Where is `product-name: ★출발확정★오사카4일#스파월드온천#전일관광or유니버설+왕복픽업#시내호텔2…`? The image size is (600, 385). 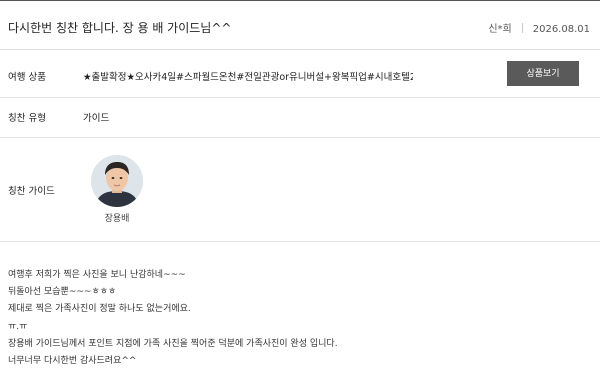 product-name: ★출발확정★오사카4일#스파월드온천#전일관광or유니버설+왕복픽업#시내호텔2… is located at coordinates (248, 77).